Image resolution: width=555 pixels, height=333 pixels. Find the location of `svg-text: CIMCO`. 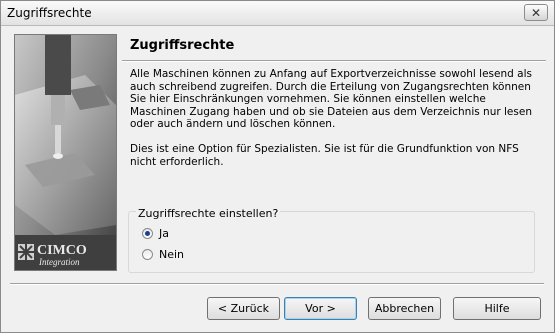

svg-text: CIMCO is located at coordinates (62, 250).